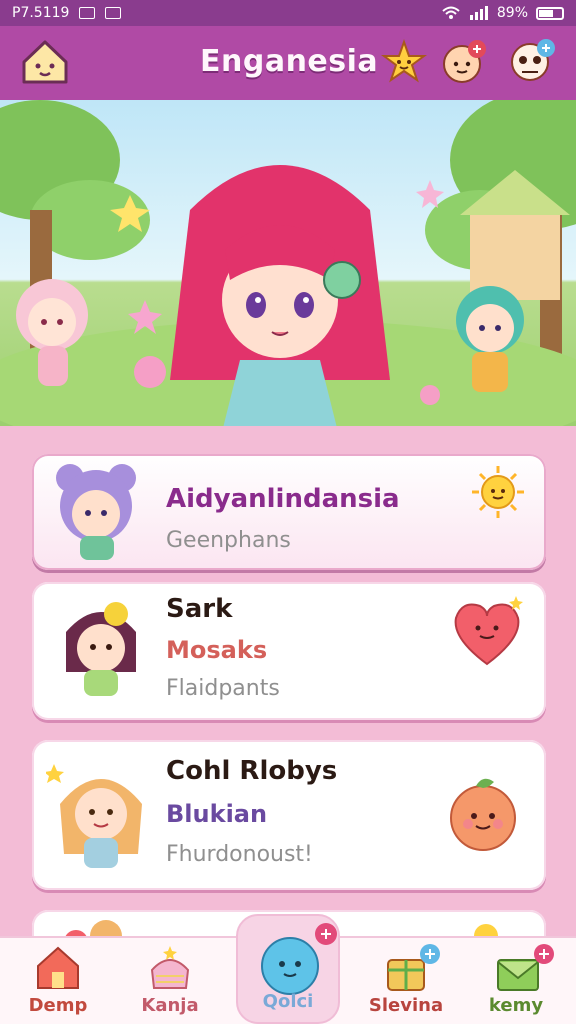 Image resolution: width=576 pixels, height=1024 pixels. What do you see at coordinates (525, 967) in the screenshot?
I see `envelope-icon` at bounding box center [525, 967].